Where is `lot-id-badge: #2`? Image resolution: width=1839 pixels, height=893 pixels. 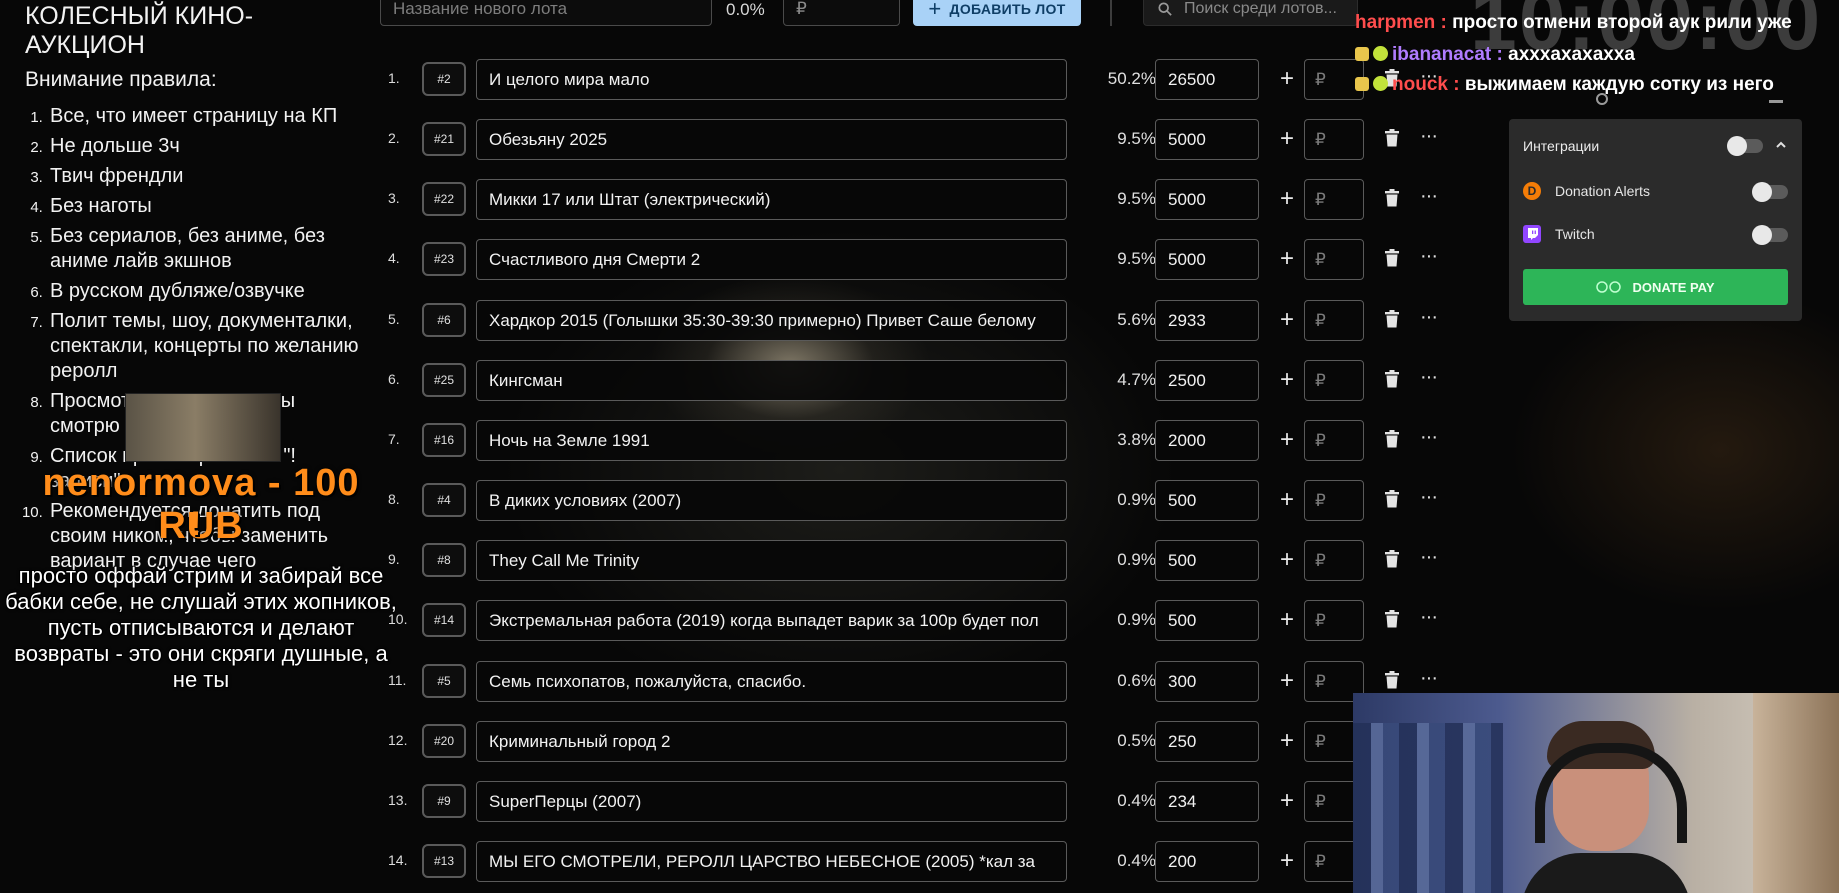 lot-id-badge: #2 is located at coordinates (444, 79).